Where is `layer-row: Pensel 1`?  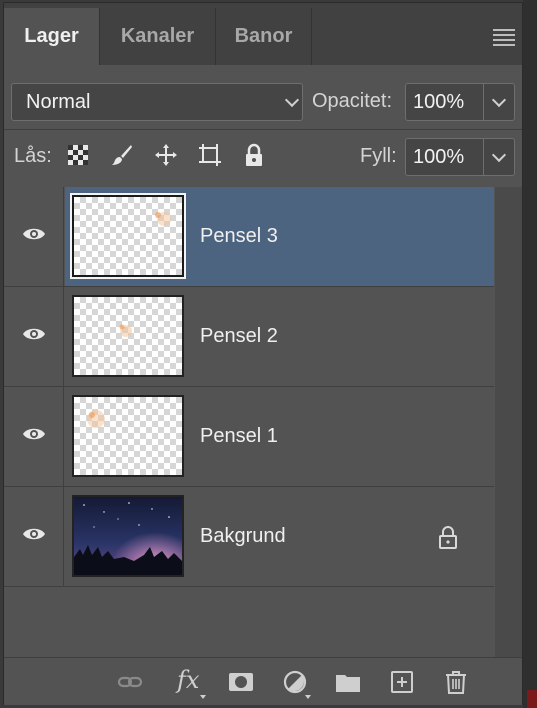 layer-row: Pensel 1 is located at coordinates (249, 437).